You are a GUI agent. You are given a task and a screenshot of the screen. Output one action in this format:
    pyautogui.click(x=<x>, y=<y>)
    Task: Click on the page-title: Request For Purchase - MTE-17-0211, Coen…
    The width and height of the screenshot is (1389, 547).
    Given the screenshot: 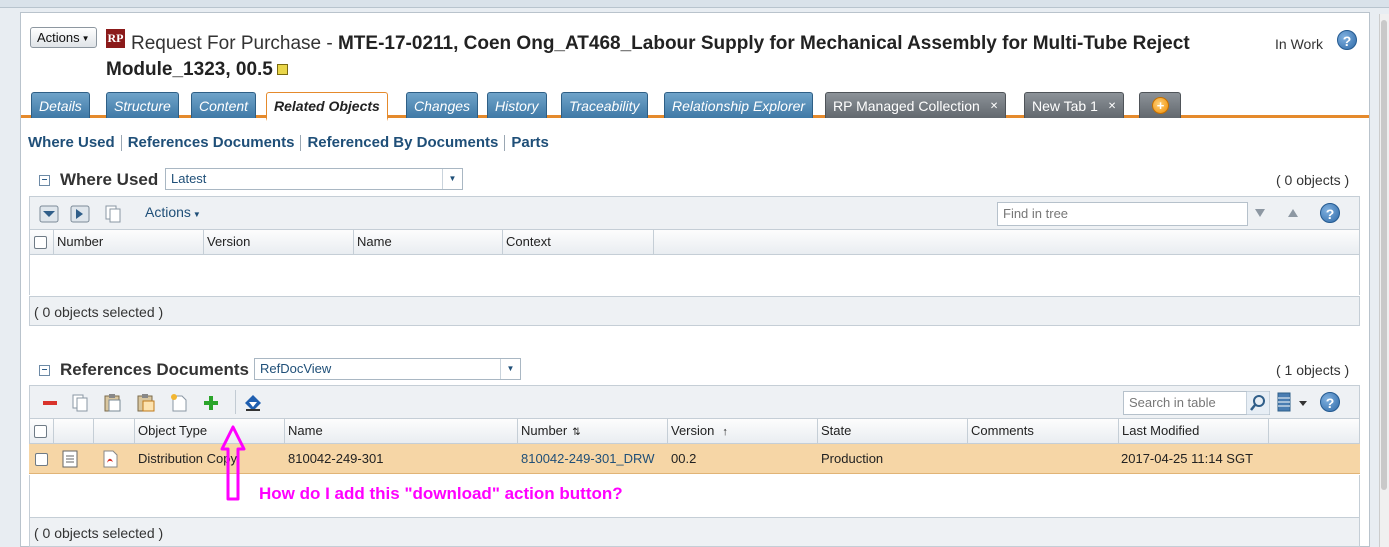 What is the action you would take?
    pyautogui.click(x=701, y=44)
    